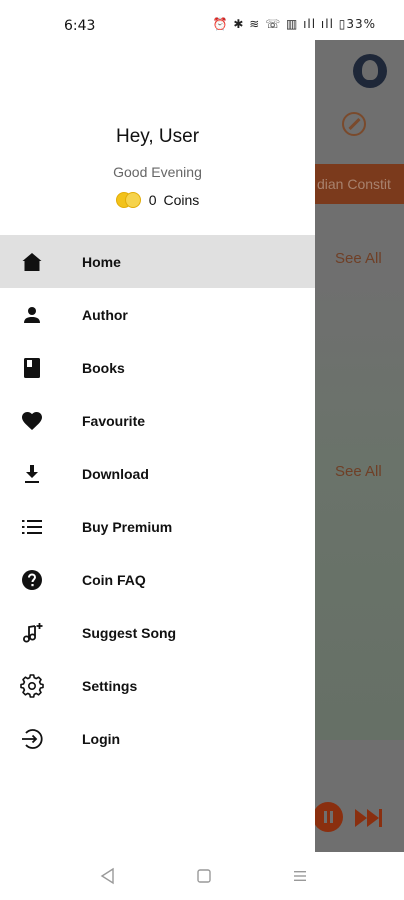 The height and width of the screenshot is (900, 404). Describe the element at coordinates (32, 315) in the screenshot. I see `person-icon` at that location.